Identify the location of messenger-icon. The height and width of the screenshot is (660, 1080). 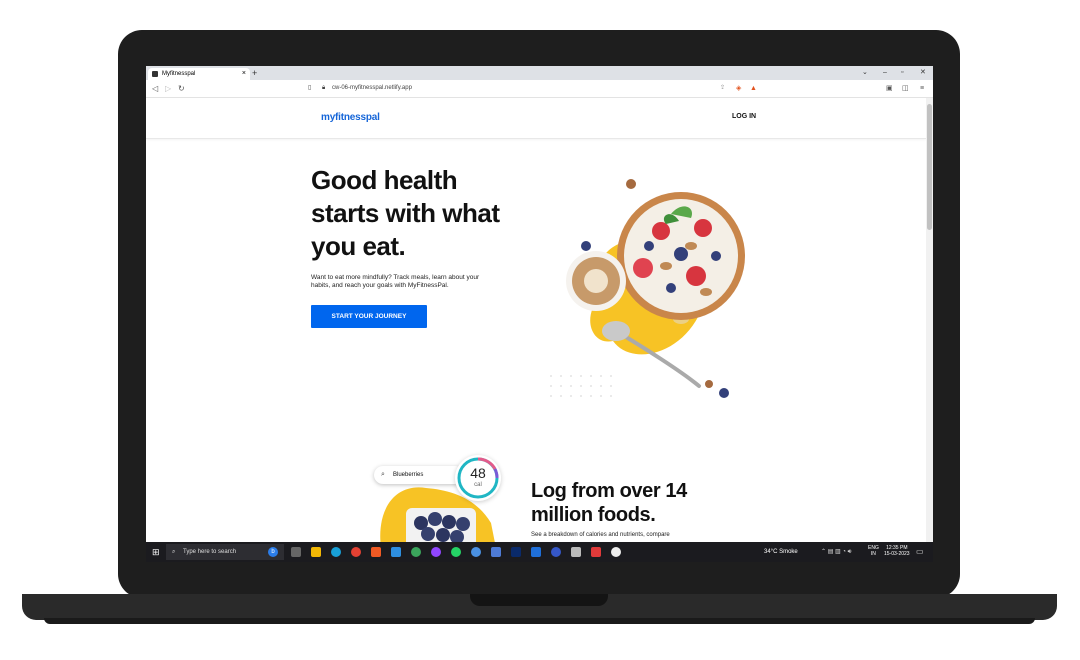
(476, 552).